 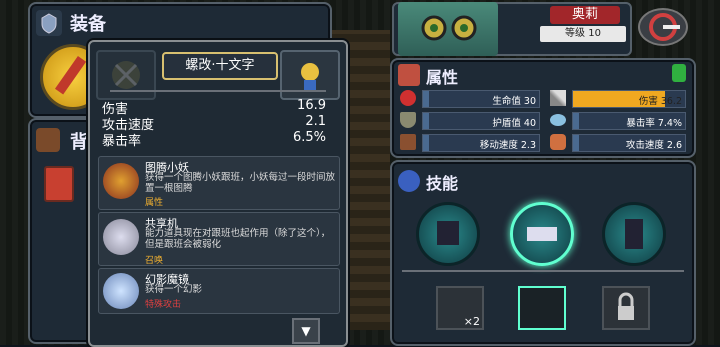 I want to click on shield-icon, so click(x=408, y=120).